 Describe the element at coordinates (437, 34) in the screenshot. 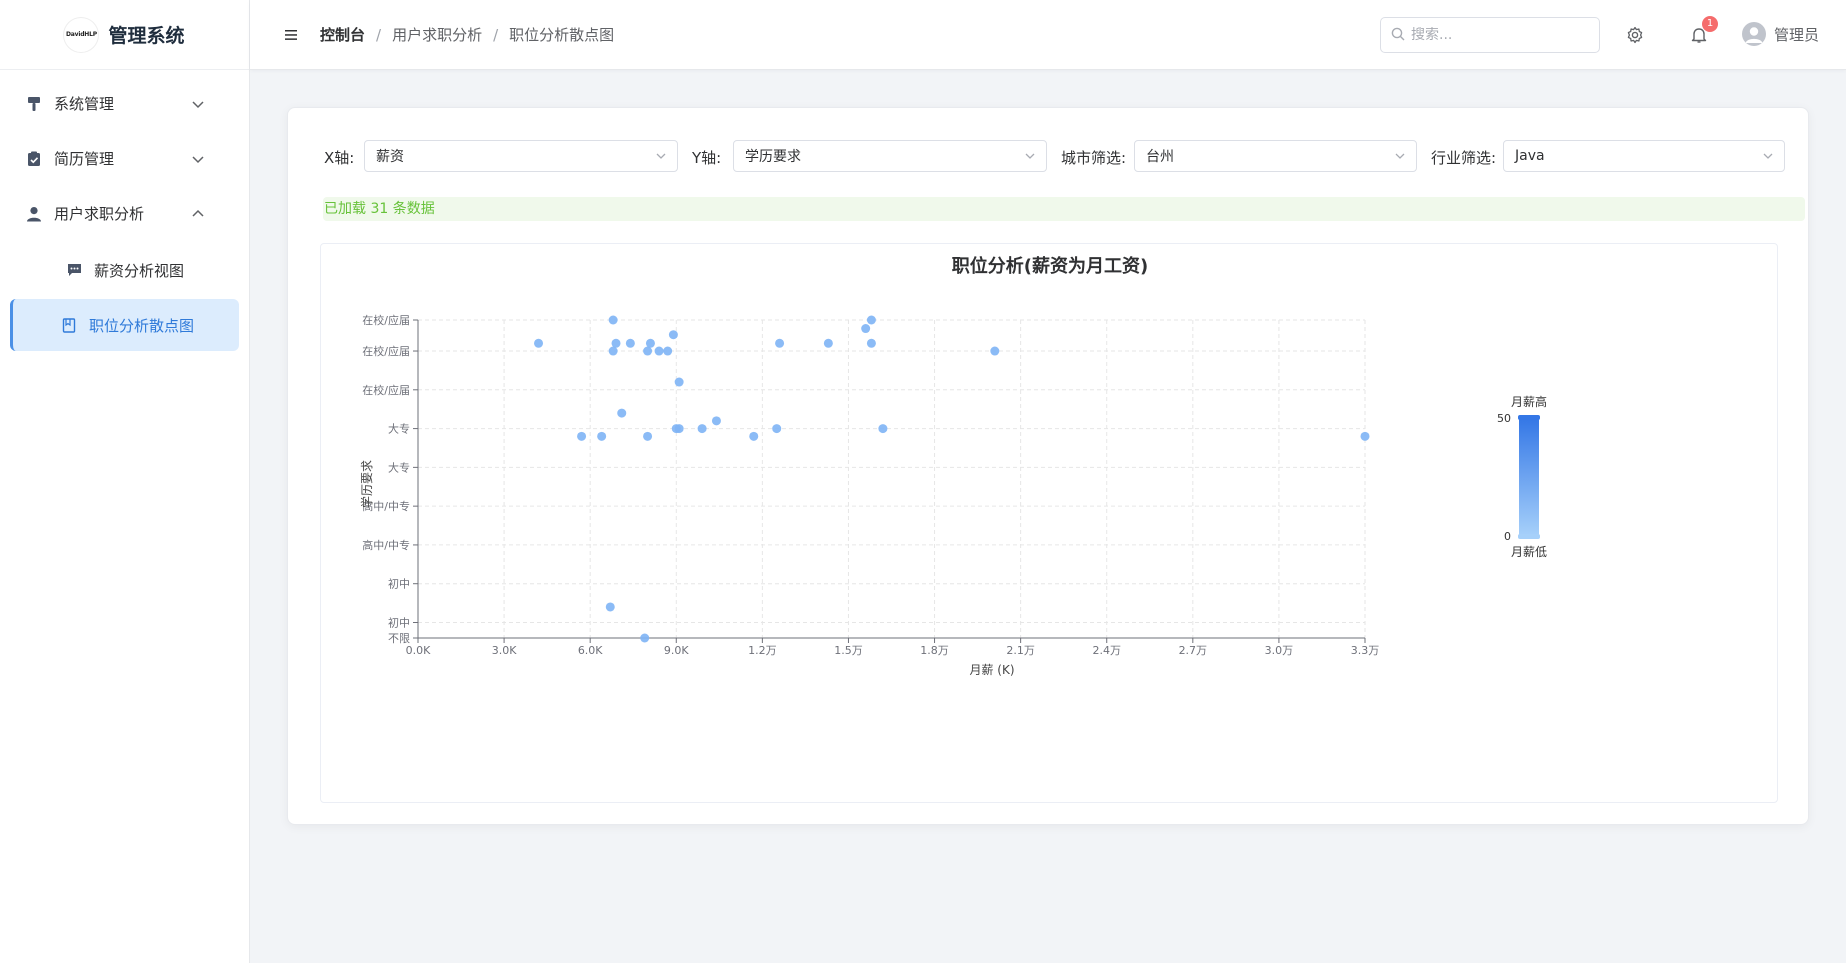

I see `breadcrumb-item: 用户求职分析` at that location.